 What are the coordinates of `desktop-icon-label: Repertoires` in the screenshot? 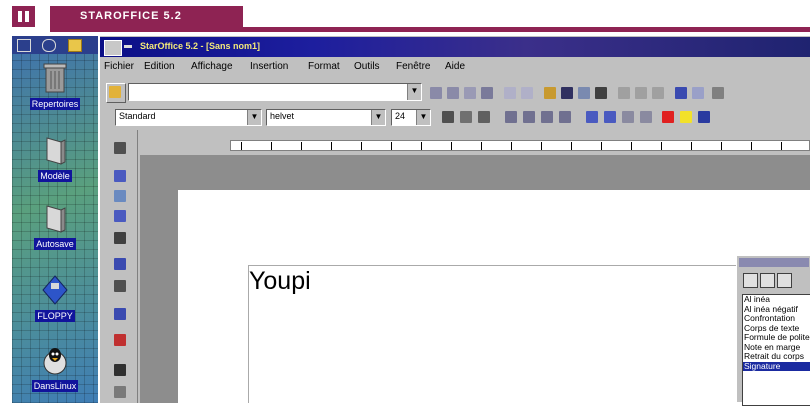 It's located at (55, 104).